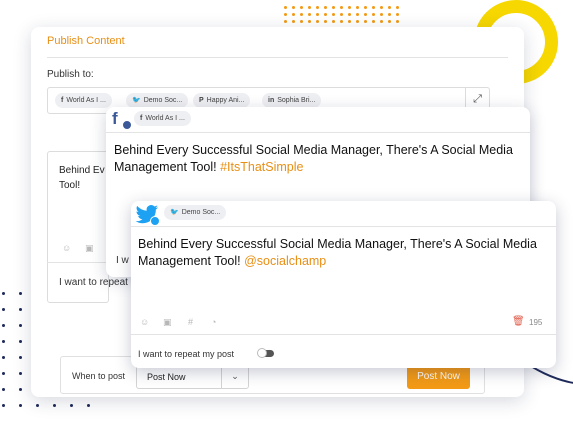 The width and height of the screenshot is (573, 429). Describe the element at coordinates (82, 170) in the screenshot. I see `compose-text-line: Behind Ev` at that location.